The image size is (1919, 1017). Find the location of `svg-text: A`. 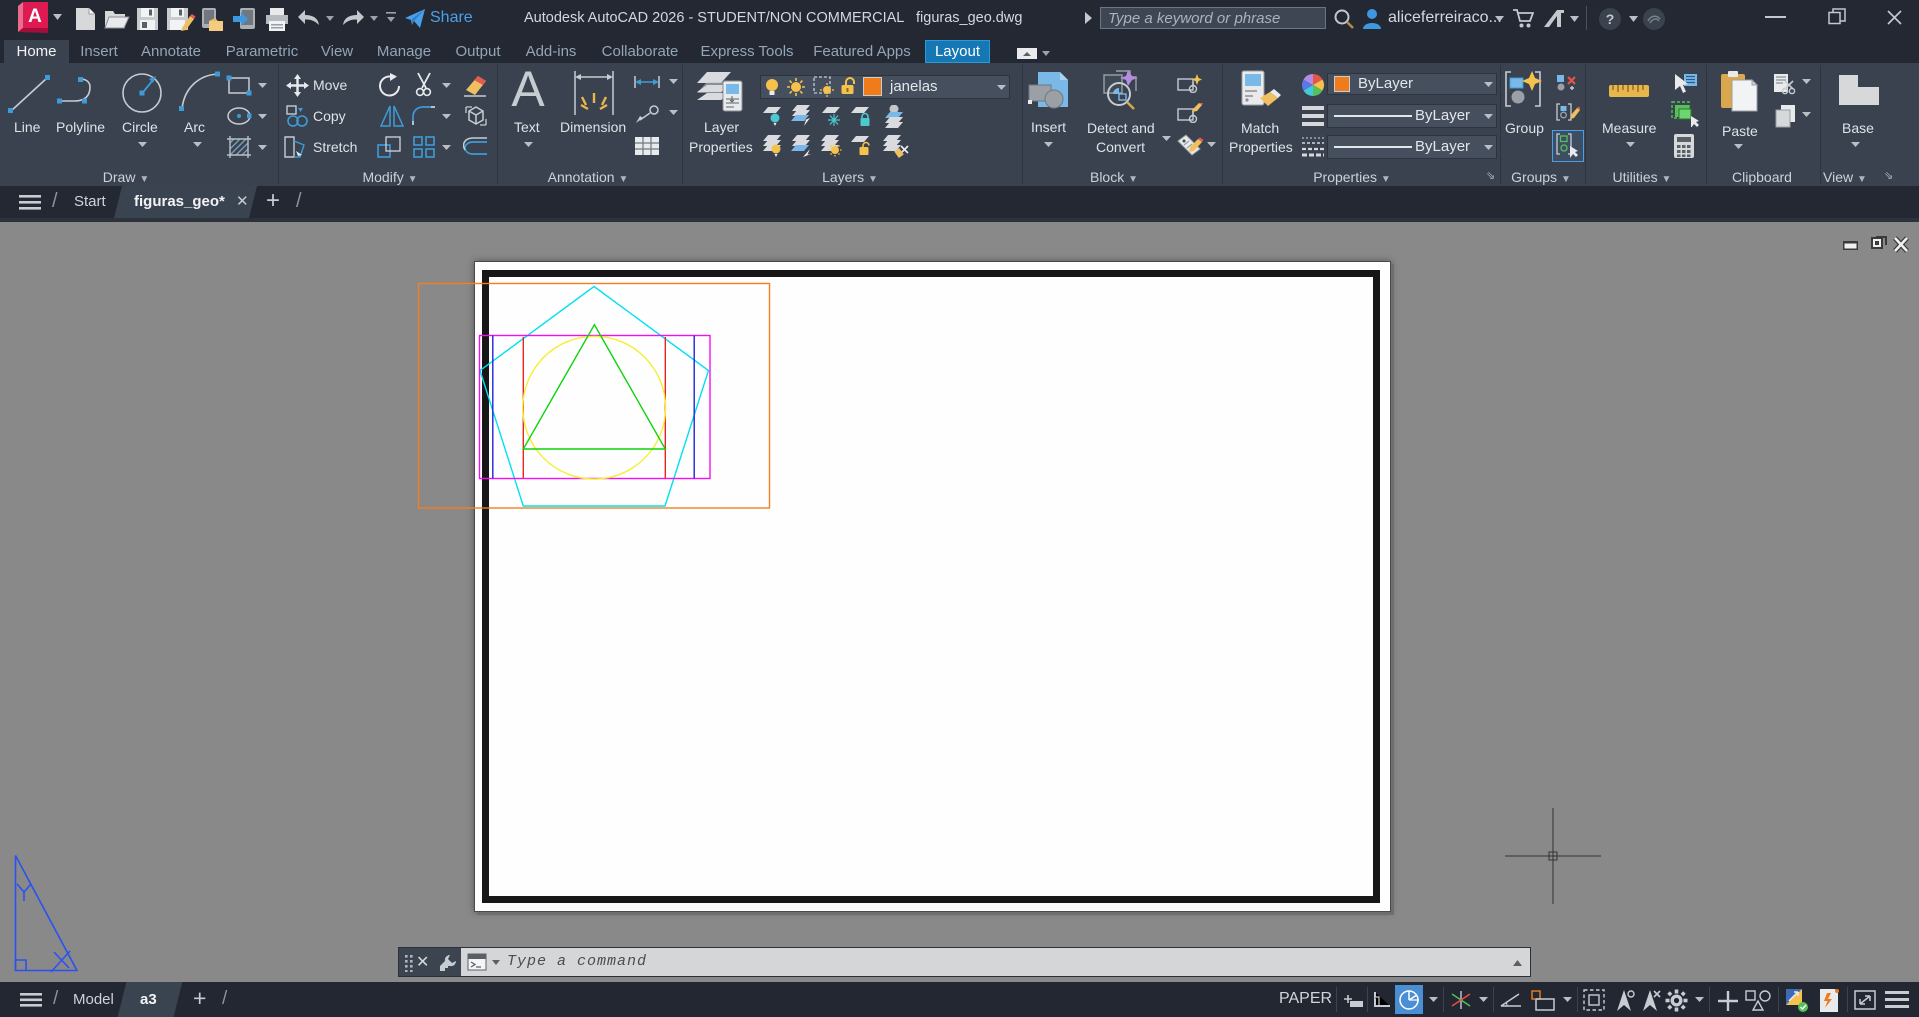

svg-text: A is located at coordinates (35, 16).